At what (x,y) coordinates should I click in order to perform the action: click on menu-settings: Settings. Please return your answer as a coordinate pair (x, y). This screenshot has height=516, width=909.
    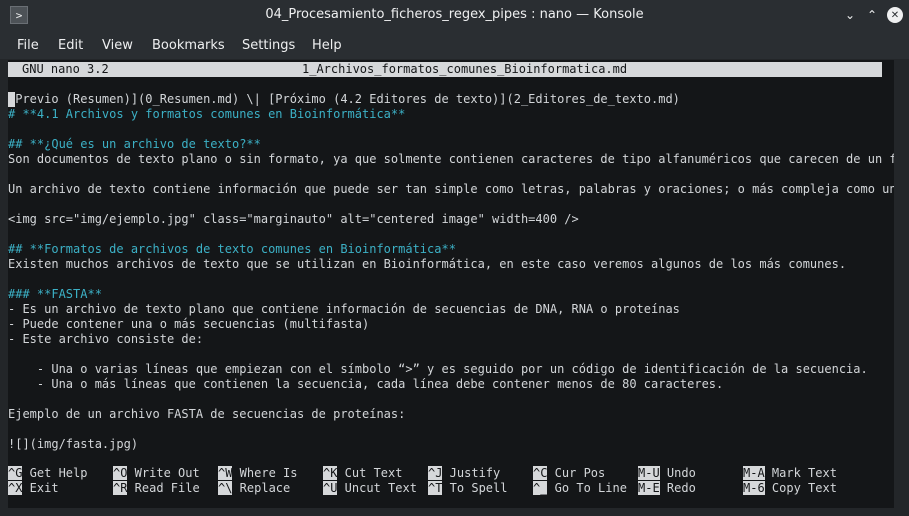
    Looking at the image, I should click on (268, 45).